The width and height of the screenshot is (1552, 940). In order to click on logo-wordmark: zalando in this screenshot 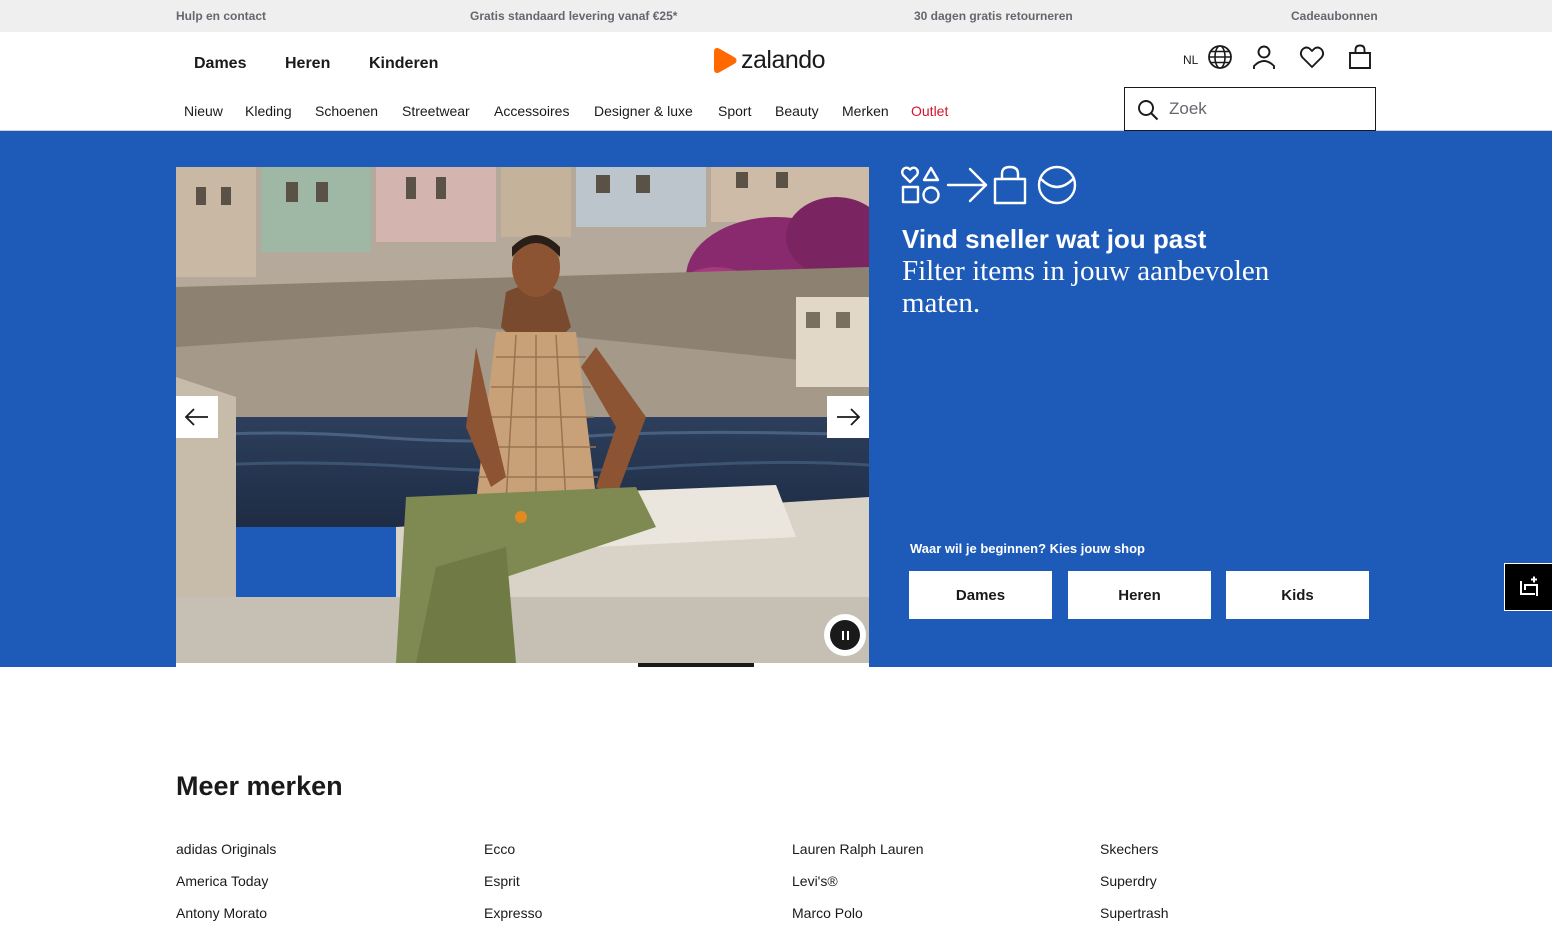, I will do `click(783, 59)`.